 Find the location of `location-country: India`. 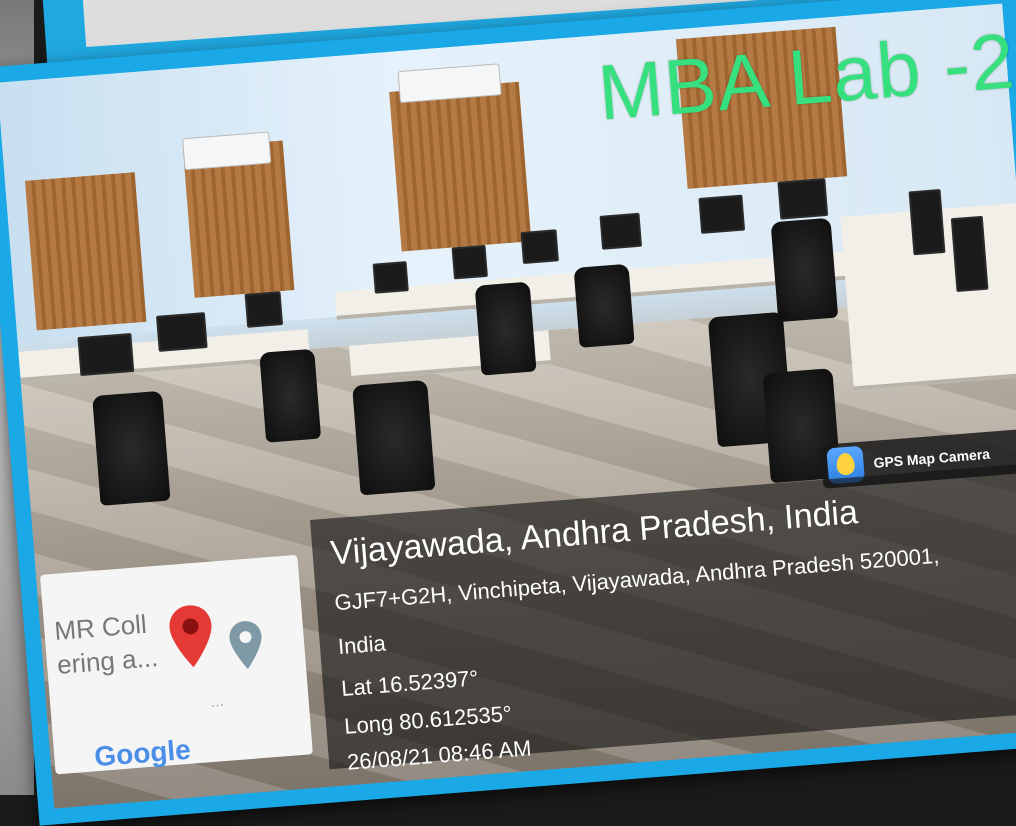

location-country: India is located at coordinates (362, 645).